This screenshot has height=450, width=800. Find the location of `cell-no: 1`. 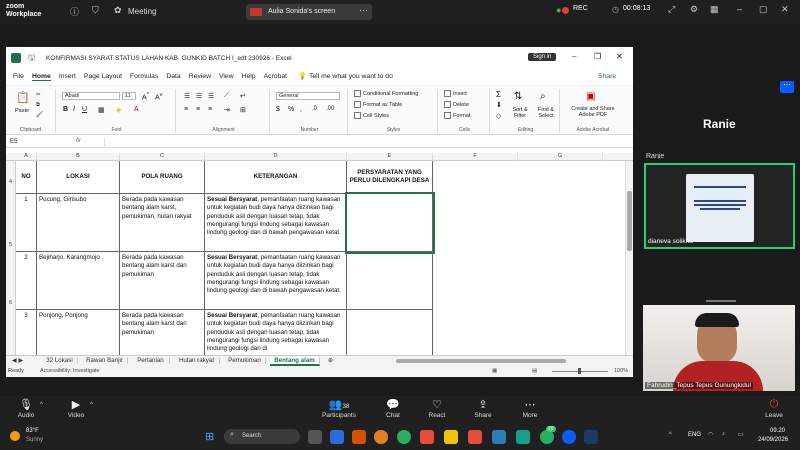

cell-no: 1 is located at coordinates (26, 223).